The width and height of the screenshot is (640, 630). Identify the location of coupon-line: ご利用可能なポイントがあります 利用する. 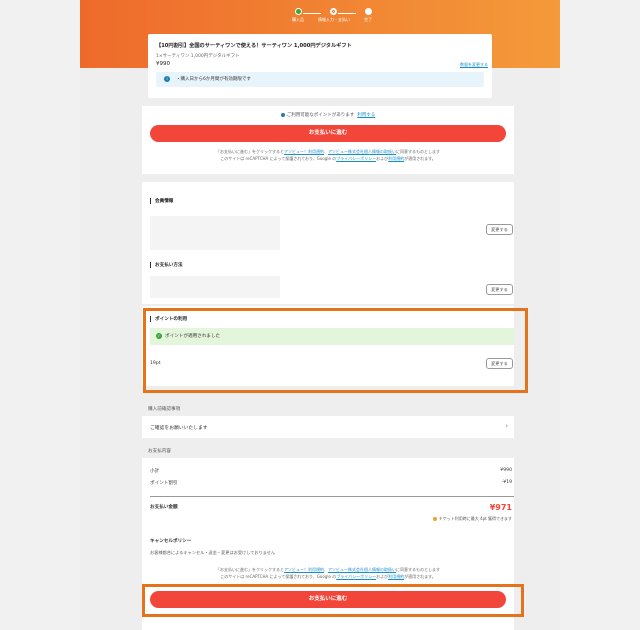
(328, 115).